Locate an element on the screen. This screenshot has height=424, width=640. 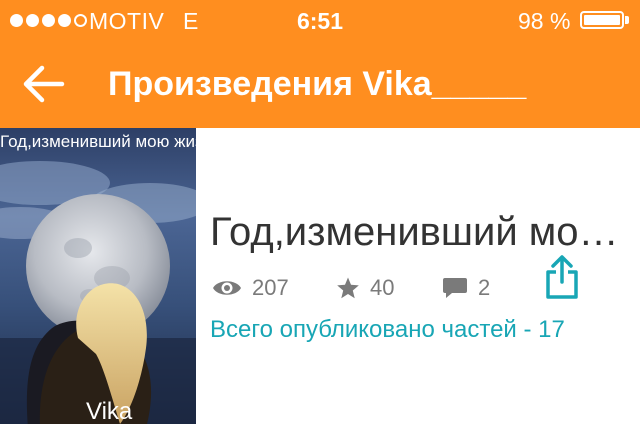
votes-count: 40 is located at coordinates (382, 287).